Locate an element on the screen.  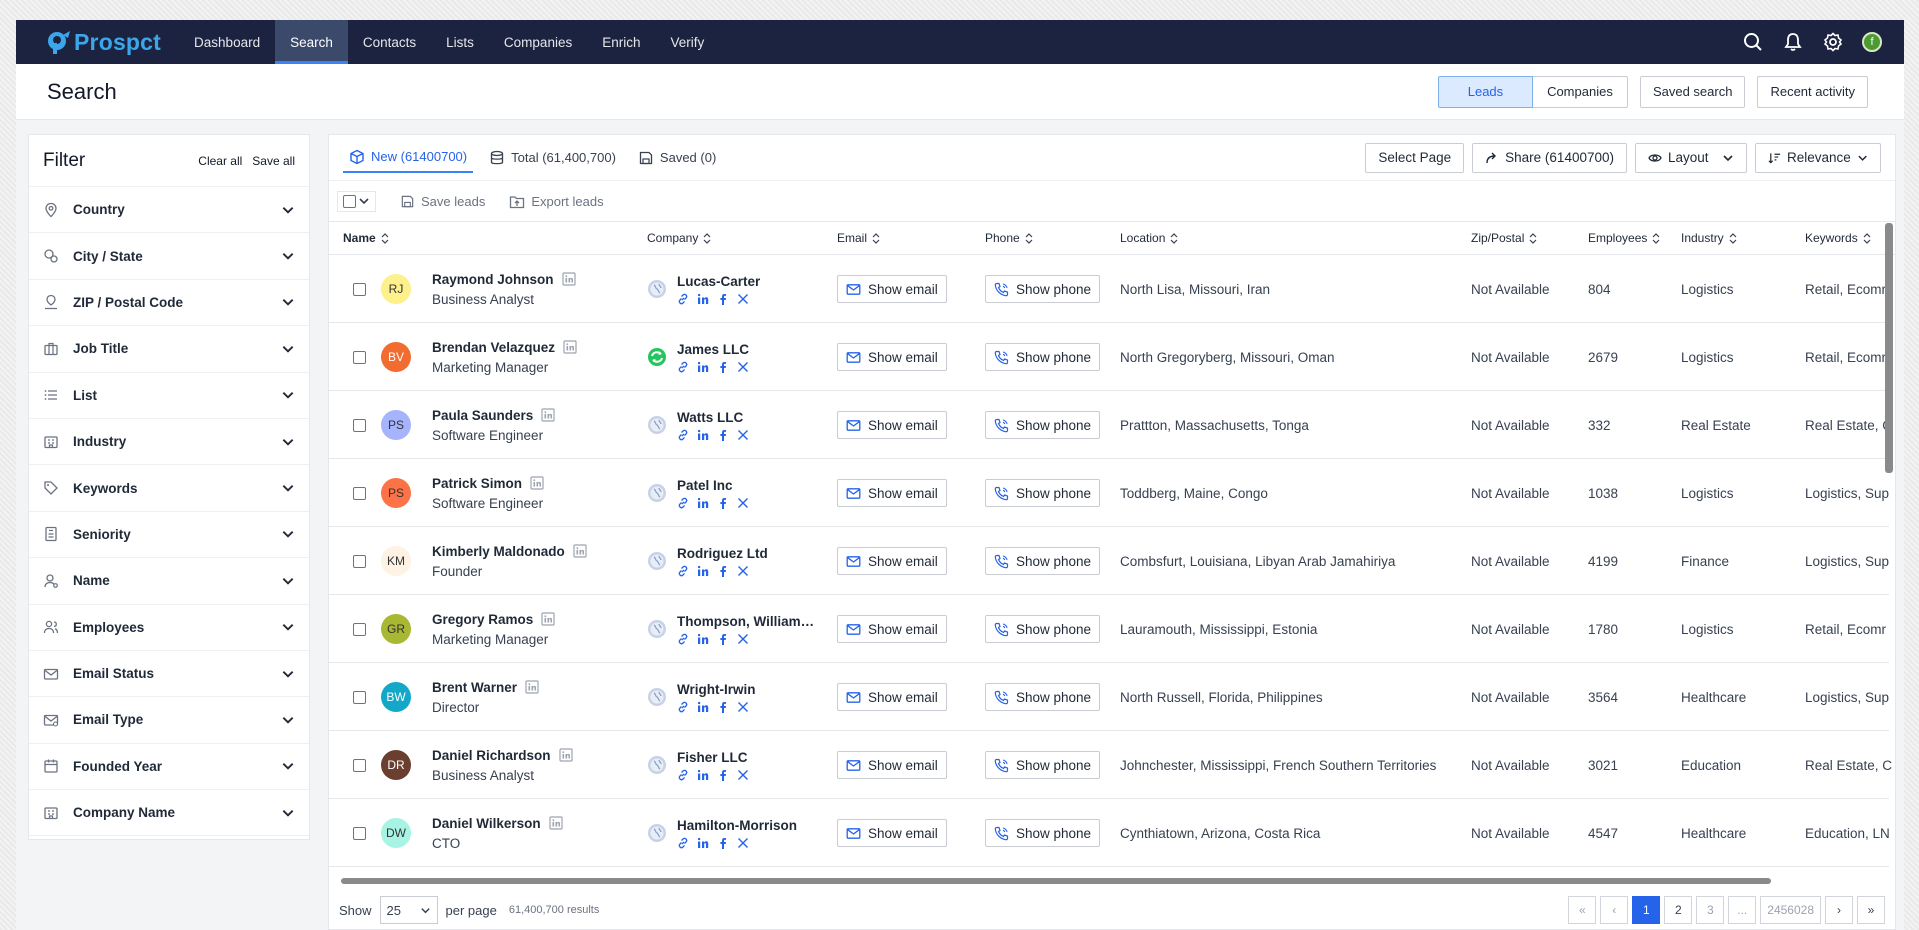
filter-item-seniority: Seniority is located at coordinates (169, 535).